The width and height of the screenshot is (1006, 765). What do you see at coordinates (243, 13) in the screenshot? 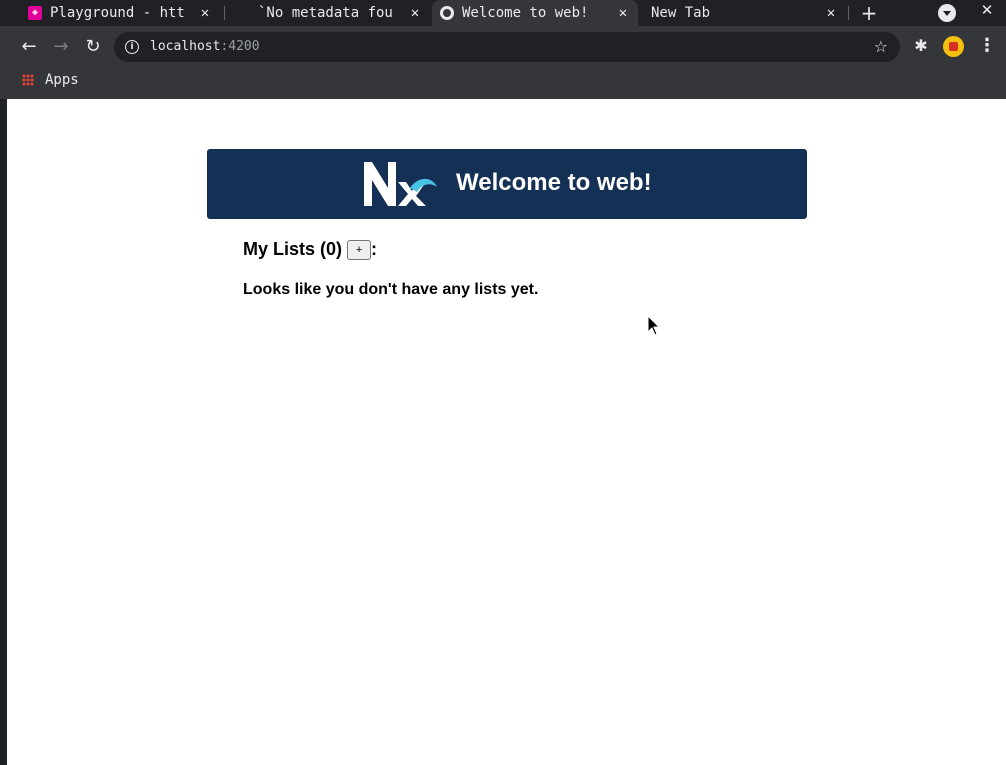
I see `blank-page-icon` at bounding box center [243, 13].